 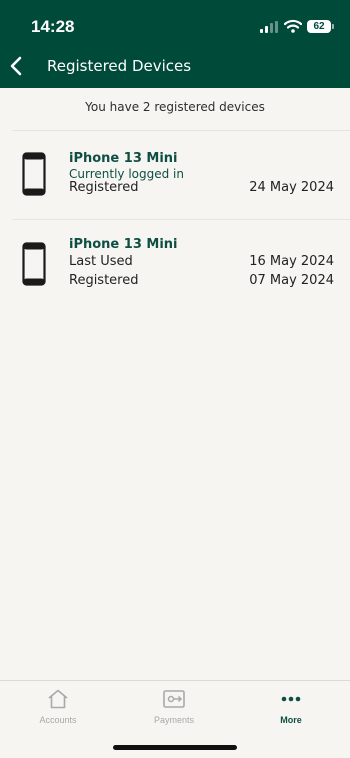 What do you see at coordinates (291, 720) in the screenshot?
I see `tab-label: More` at bounding box center [291, 720].